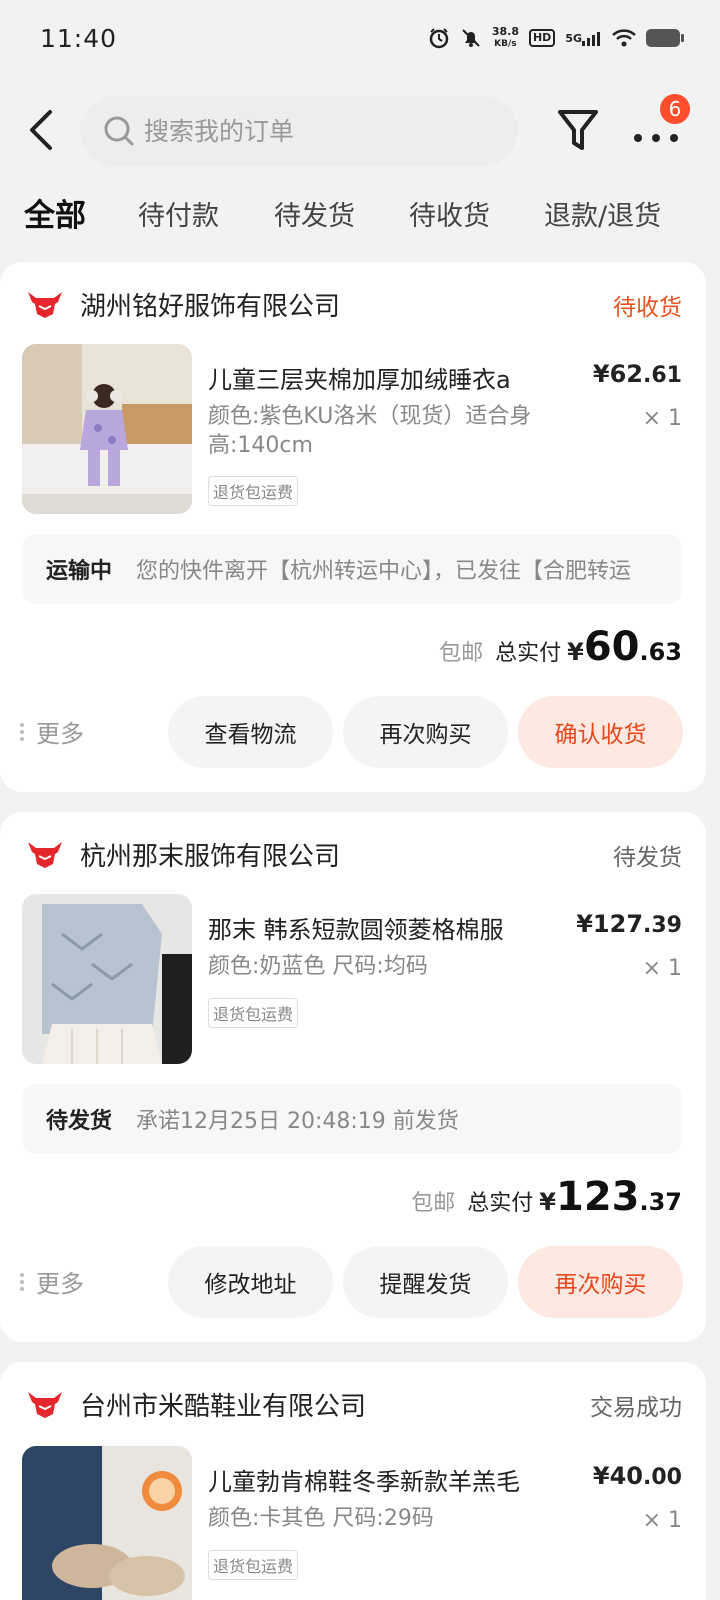 This screenshot has height=1600, width=720. What do you see at coordinates (356, 927) in the screenshot?
I see `product-title: 那末 韩系短款圆领菱格棉服` at bounding box center [356, 927].